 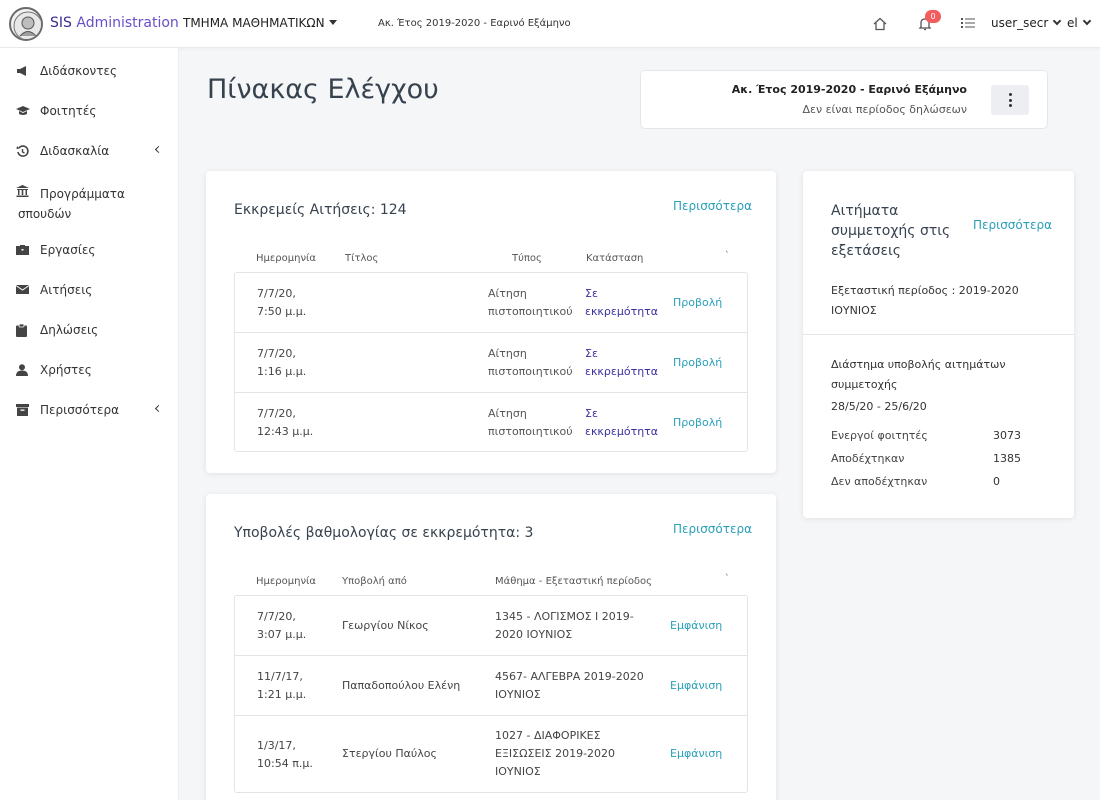 I want to click on row-date: 7/7/20, 3:07 μ.μ., so click(x=281, y=626).